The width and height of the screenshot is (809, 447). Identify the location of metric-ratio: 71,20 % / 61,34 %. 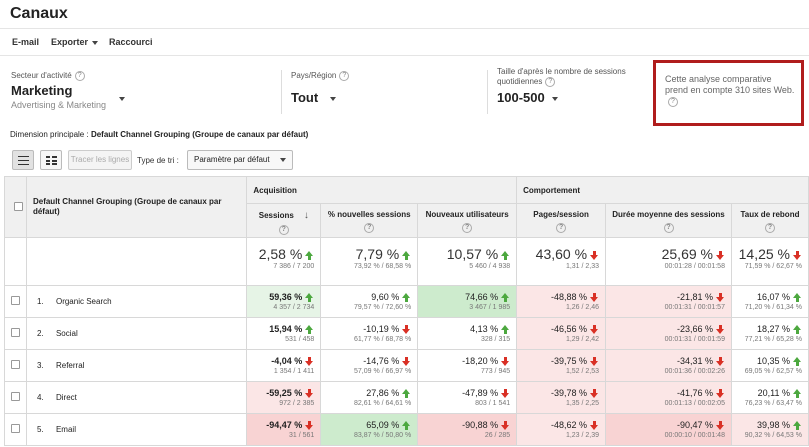
(773, 307).